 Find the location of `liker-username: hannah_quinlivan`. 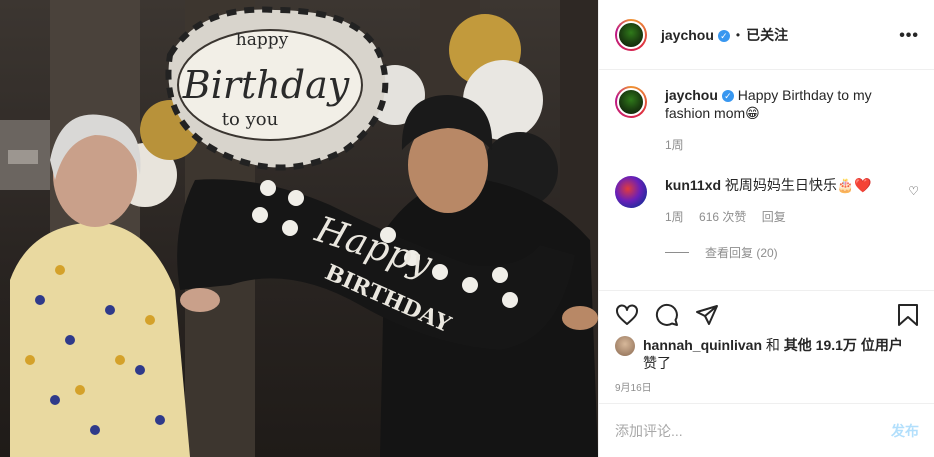

liker-username: hannah_quinlivan is located at coordinates (702, 345).